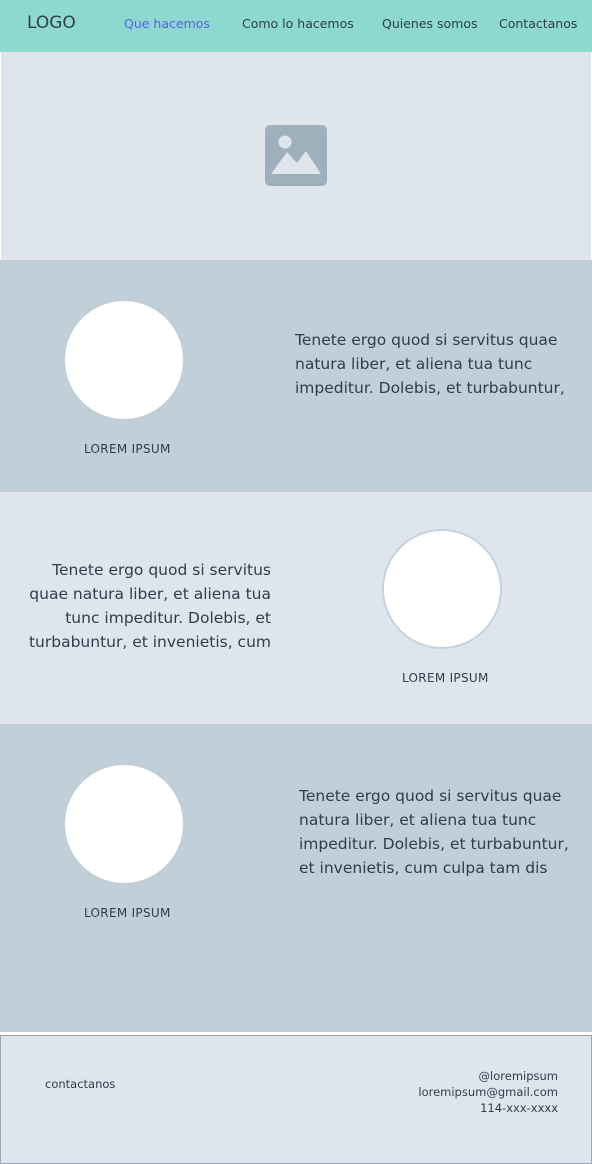  What do you see at coordinates (51, 23) in the screenshot?
I see `logo: LOGO` at bounding box center [51, 23].